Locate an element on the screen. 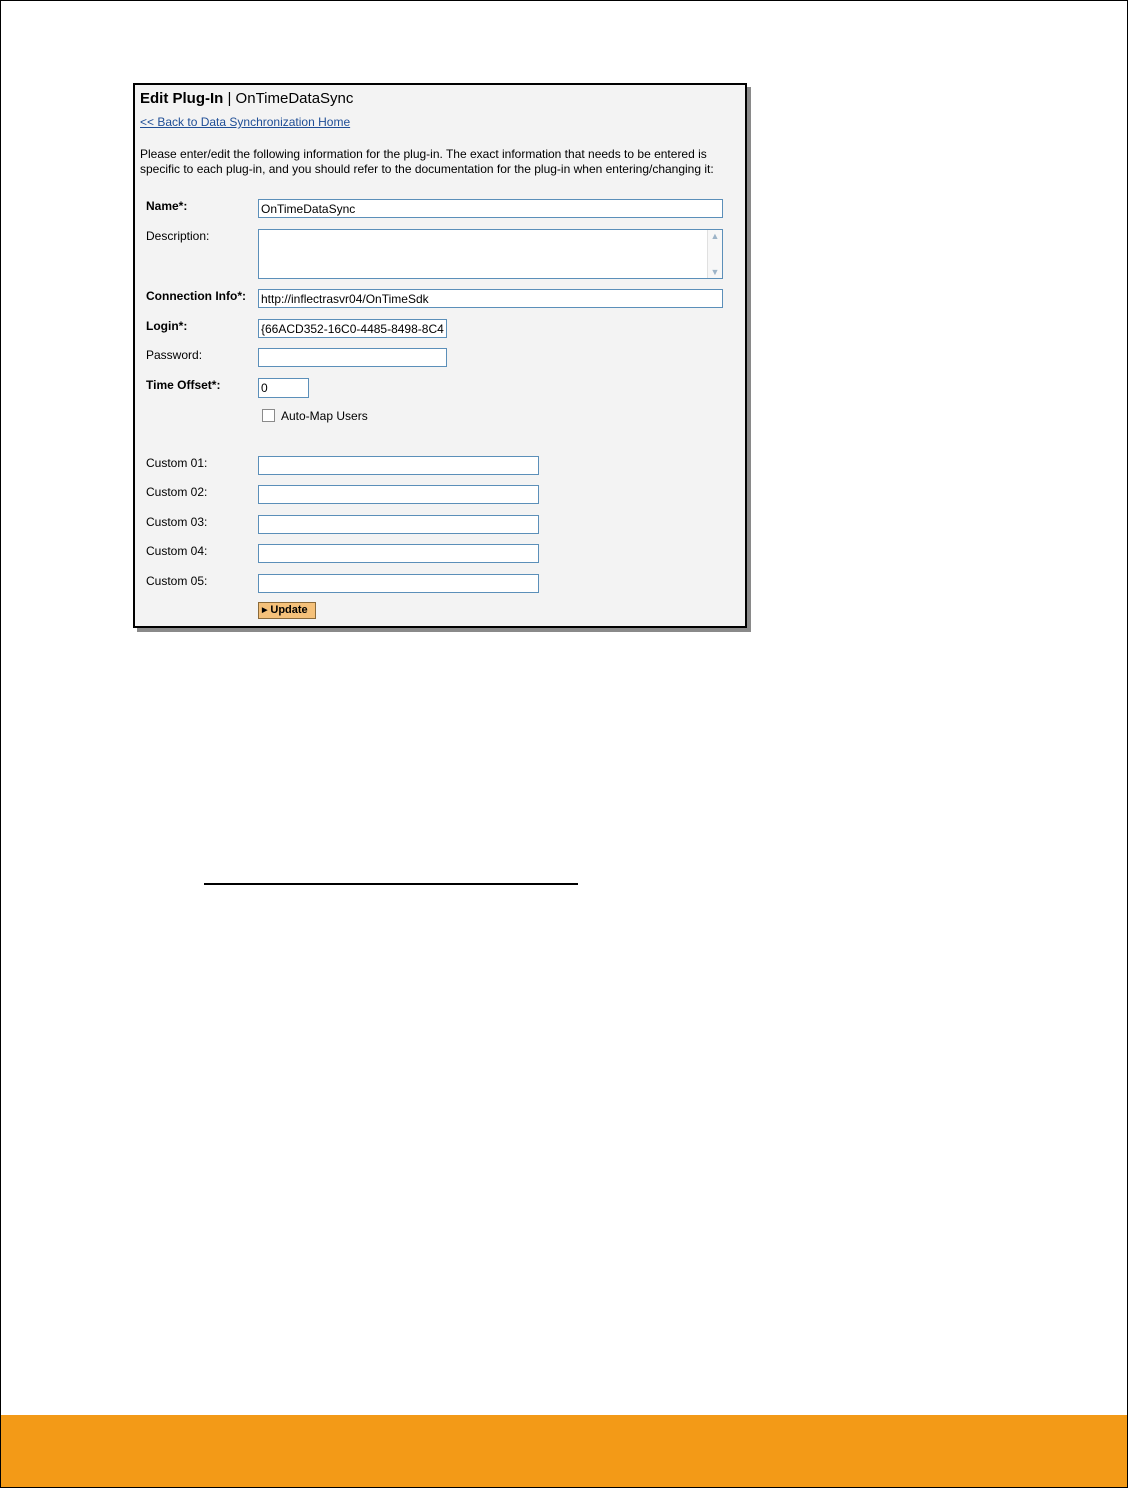 This screenshot has height=1488, width=1128. custom01-input is located at coordinates (398, 465).